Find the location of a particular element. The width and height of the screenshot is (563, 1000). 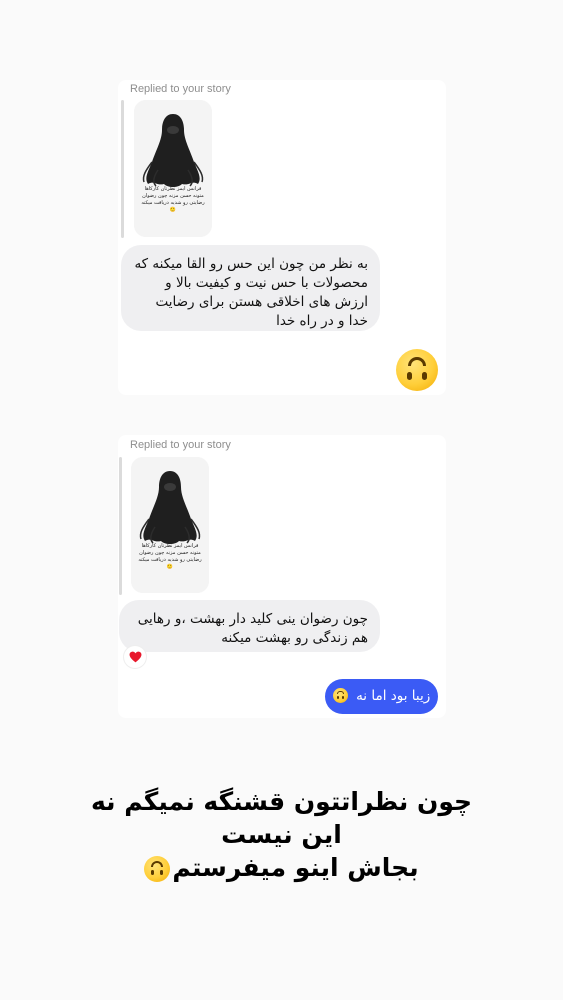

heart-icon is located at coordinates (135, 657).